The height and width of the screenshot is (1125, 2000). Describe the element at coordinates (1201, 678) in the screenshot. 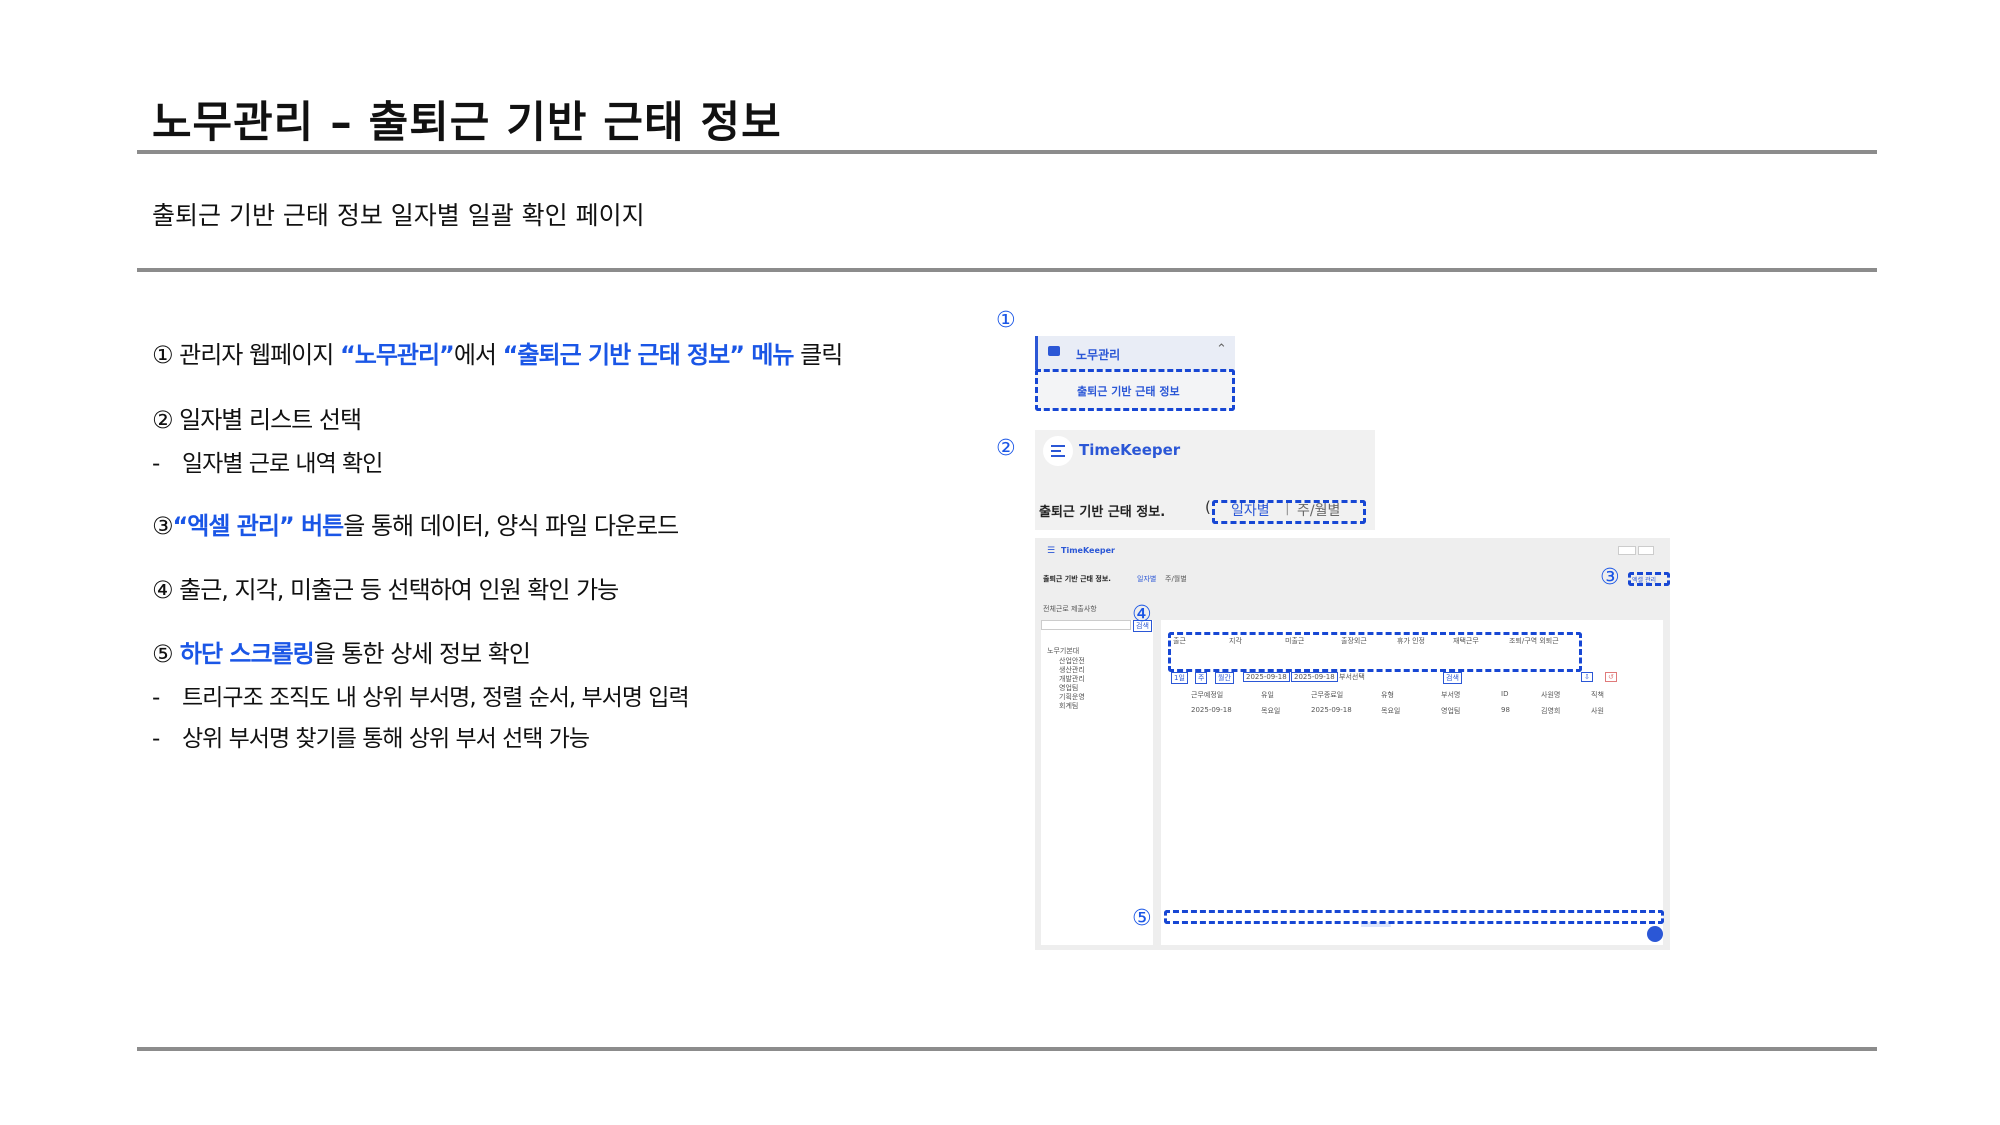

I see `filter-week-button: 주` at that location.